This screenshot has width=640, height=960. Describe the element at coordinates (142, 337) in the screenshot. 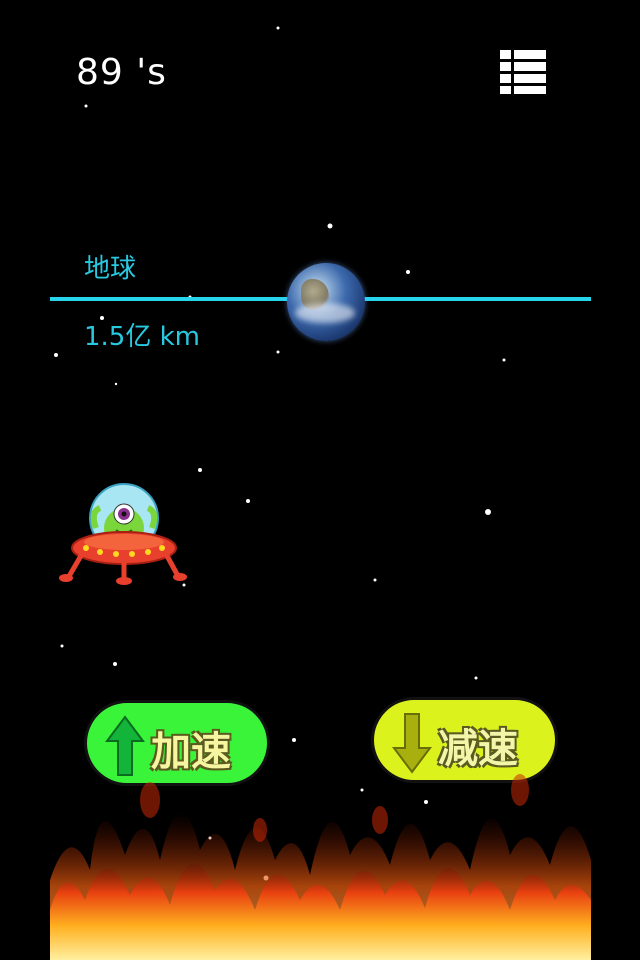

I see `planet-distance: 1.5亿 km` at that location.